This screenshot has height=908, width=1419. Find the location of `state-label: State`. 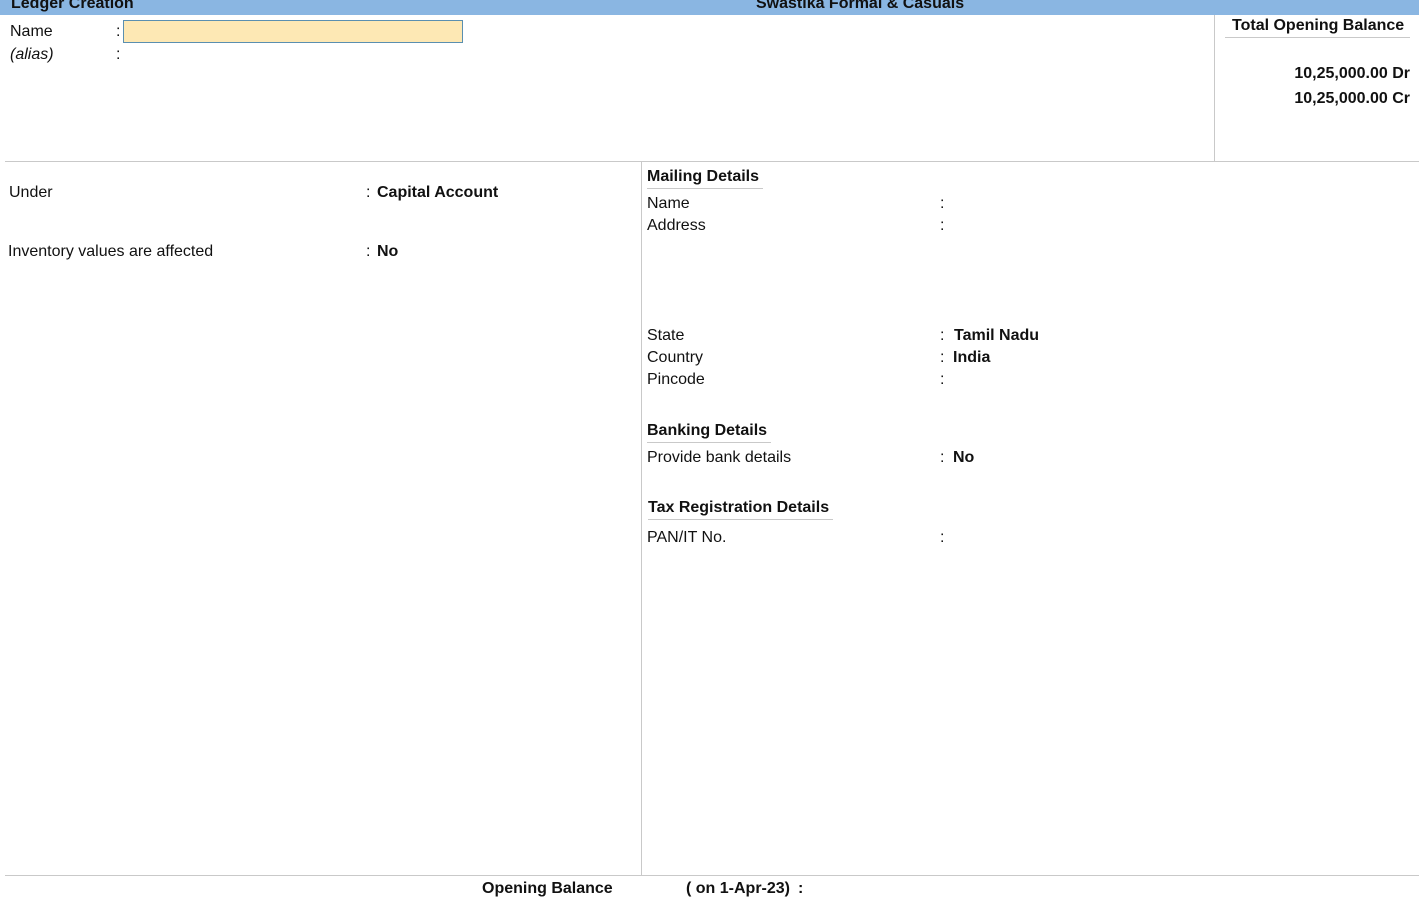

state-label: State is located at coordinates (666, 335).